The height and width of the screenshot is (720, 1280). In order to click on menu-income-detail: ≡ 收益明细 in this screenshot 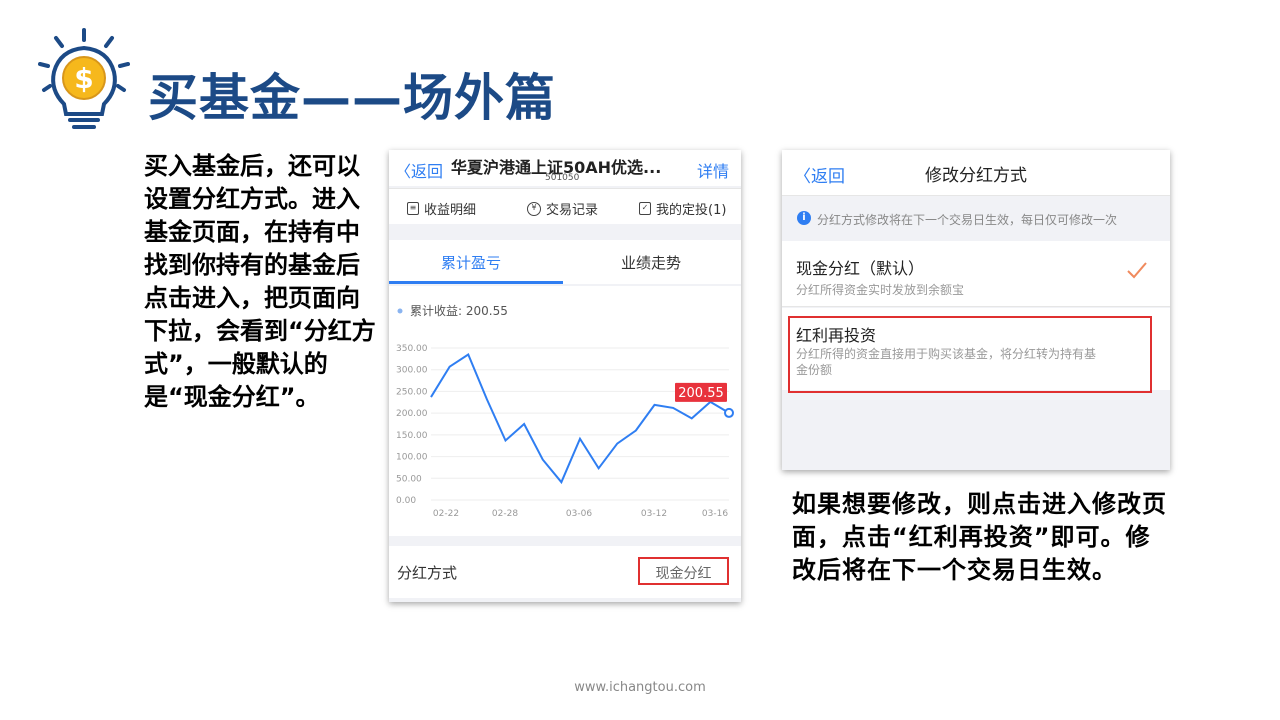, I will do `click(441, 208)`.